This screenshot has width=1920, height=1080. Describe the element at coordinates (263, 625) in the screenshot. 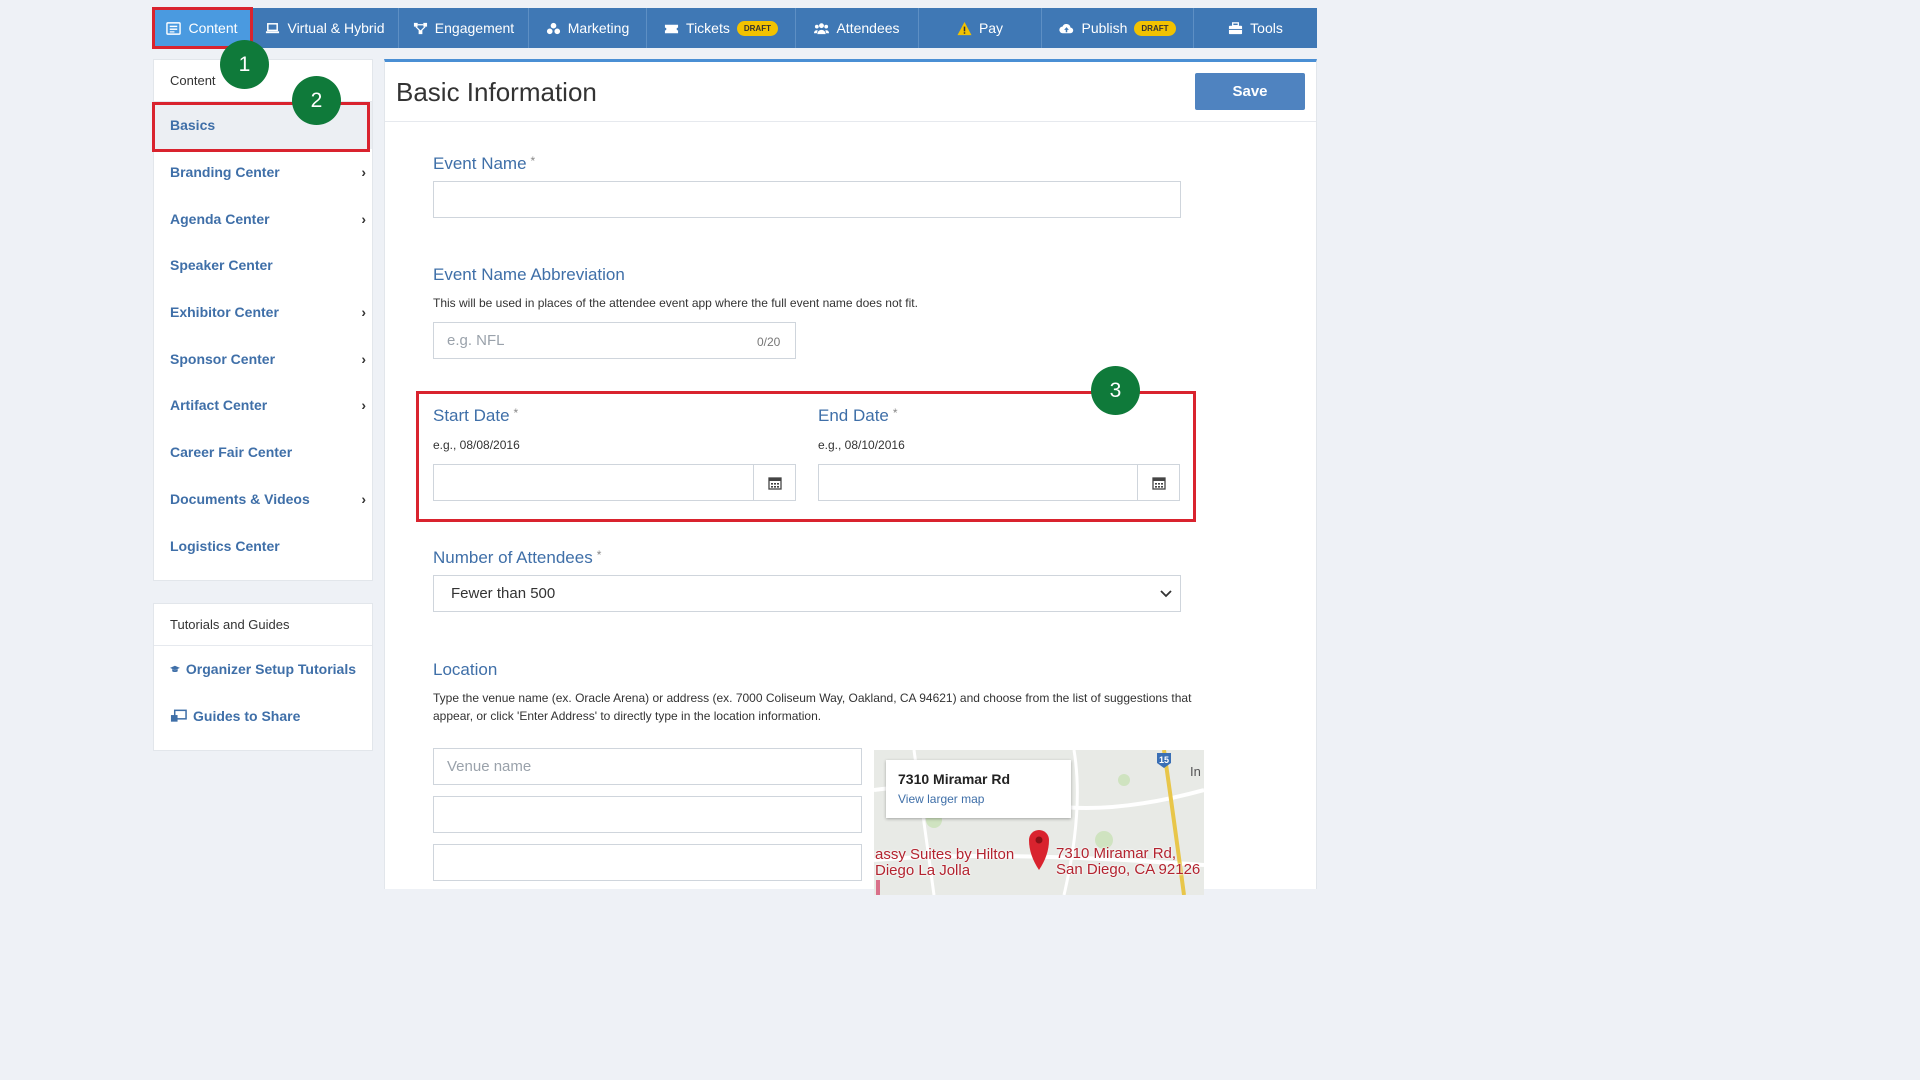

I see `tutorials-header: Tutorials and Guides` at that location.